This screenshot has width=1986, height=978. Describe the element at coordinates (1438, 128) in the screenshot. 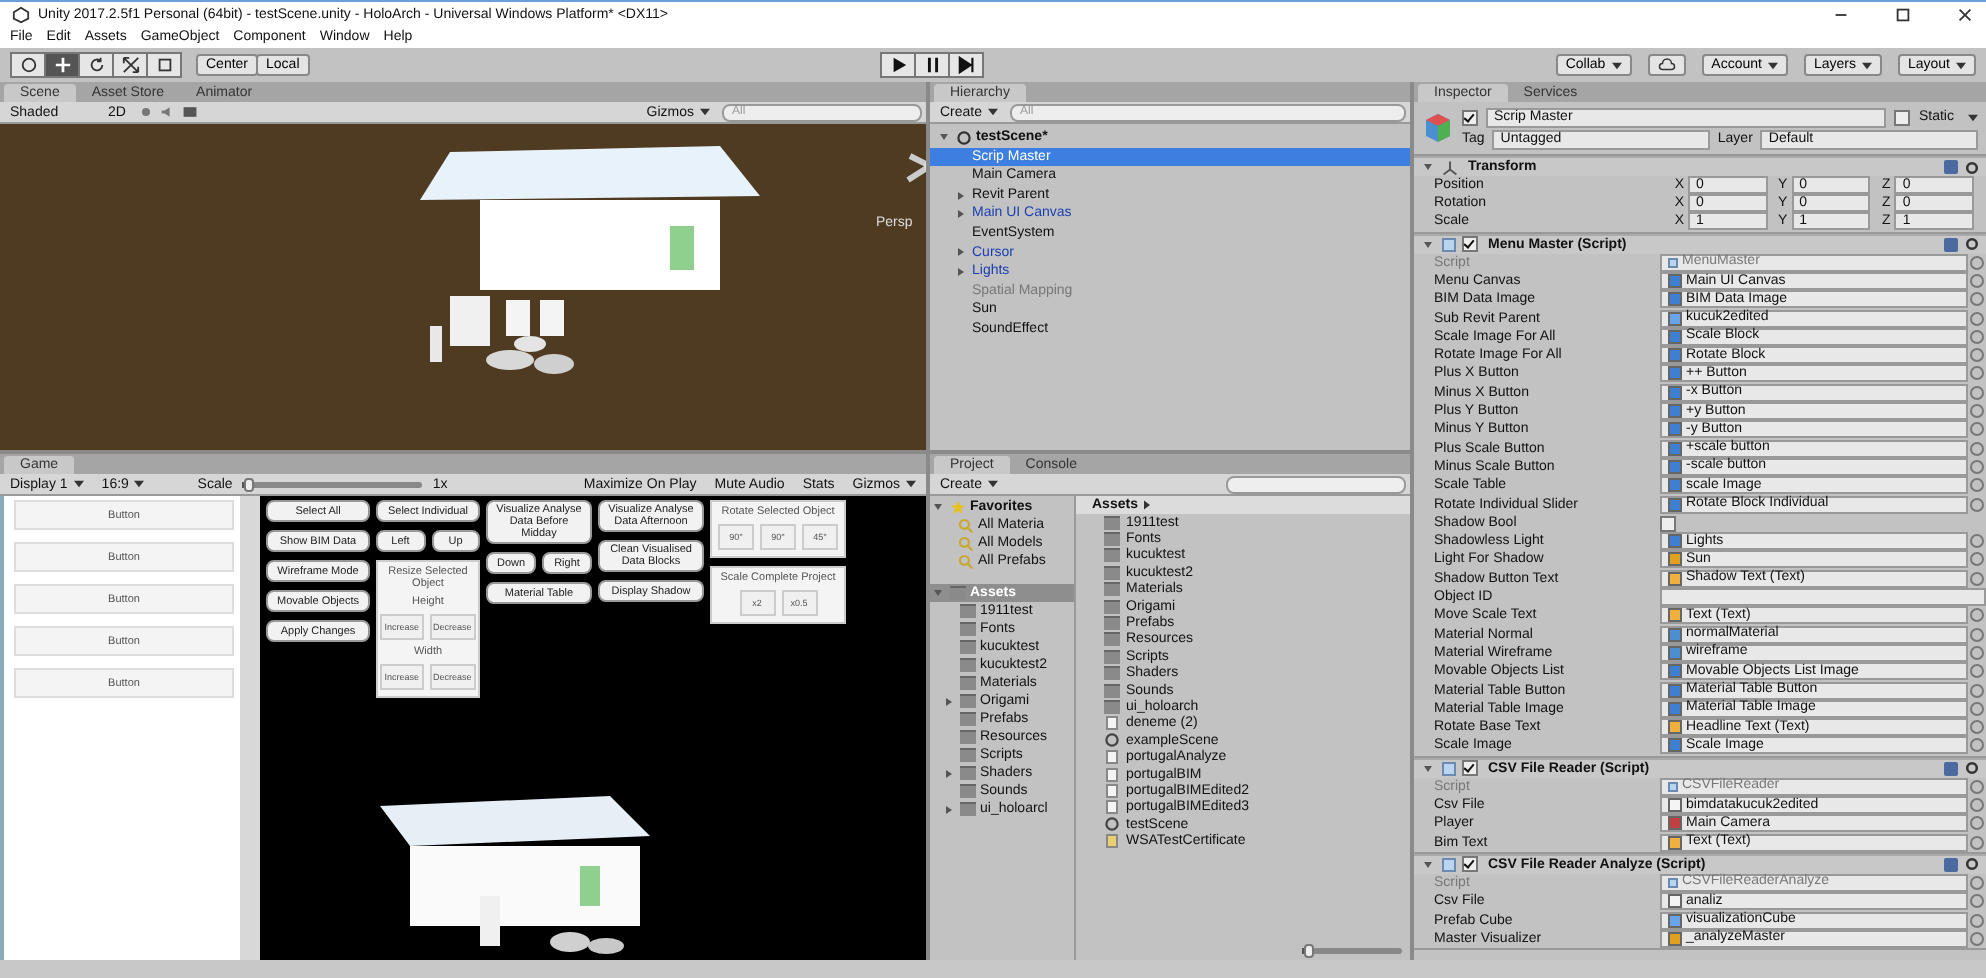

I see `gameobject-cube-icon` at that location.